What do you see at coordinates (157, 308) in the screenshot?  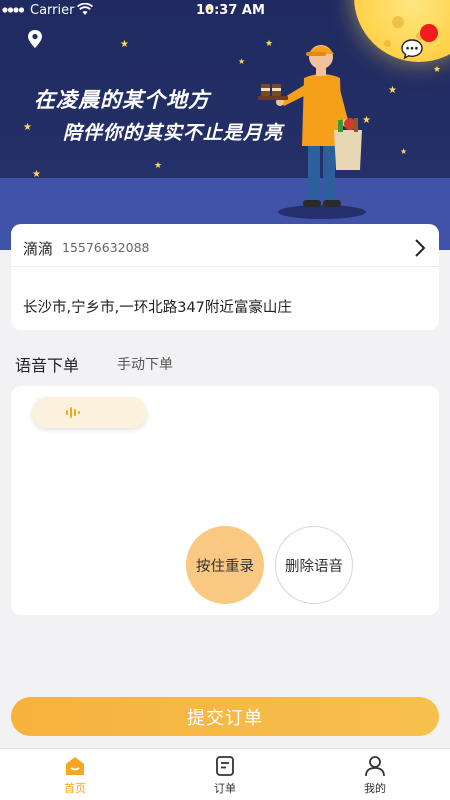 I see `delivery-address: 长沙市,宁乡市,一环北路347附近富豪山庄` at bounding box center [157, 308].